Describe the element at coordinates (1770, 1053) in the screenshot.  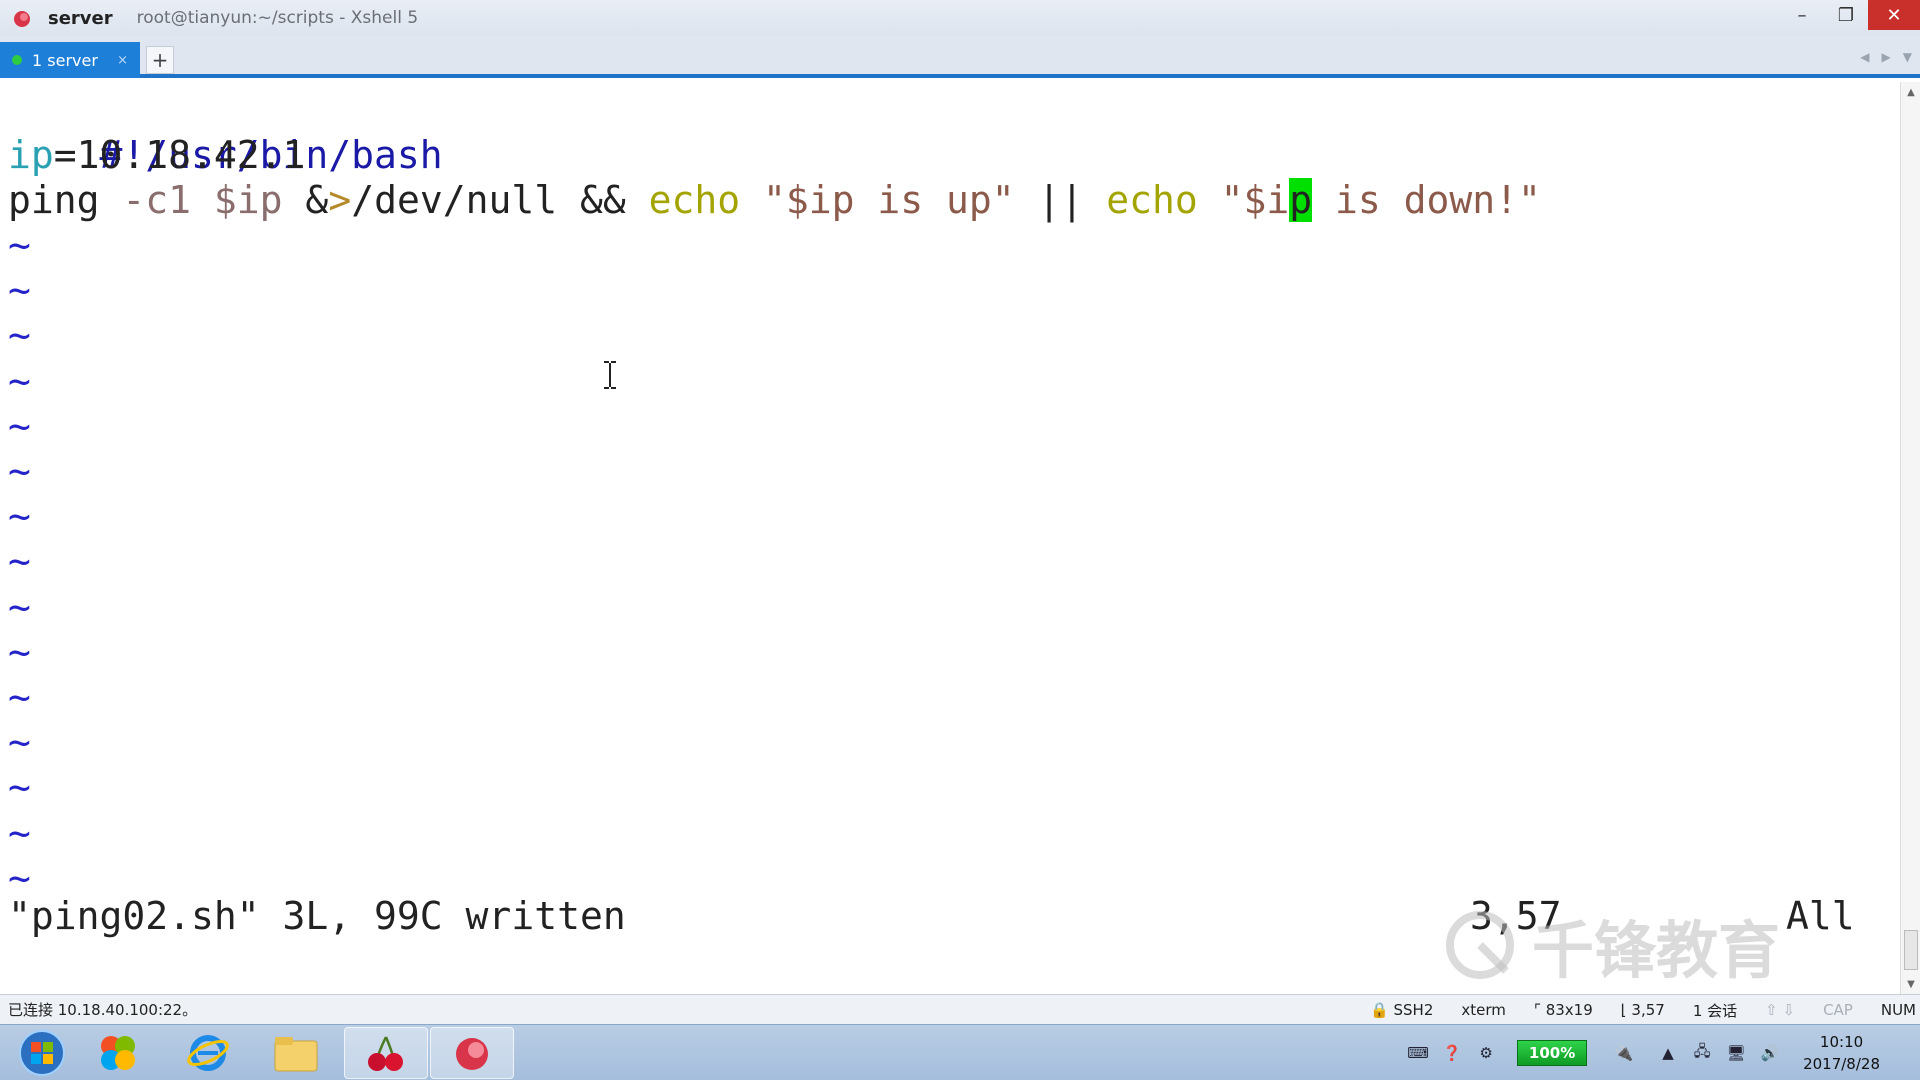
I see `volume-icon: 🔊` at that location.